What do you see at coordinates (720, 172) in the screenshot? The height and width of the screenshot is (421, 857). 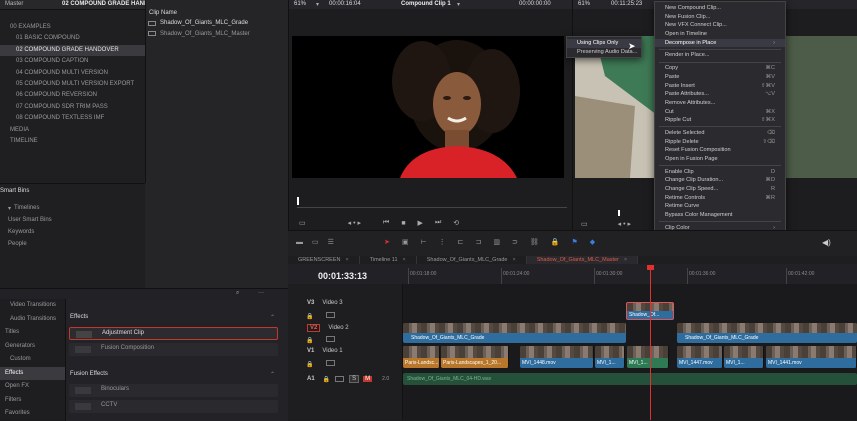 I see `context-menu-item: Enable Clip D` at bounding box center [720, 172].